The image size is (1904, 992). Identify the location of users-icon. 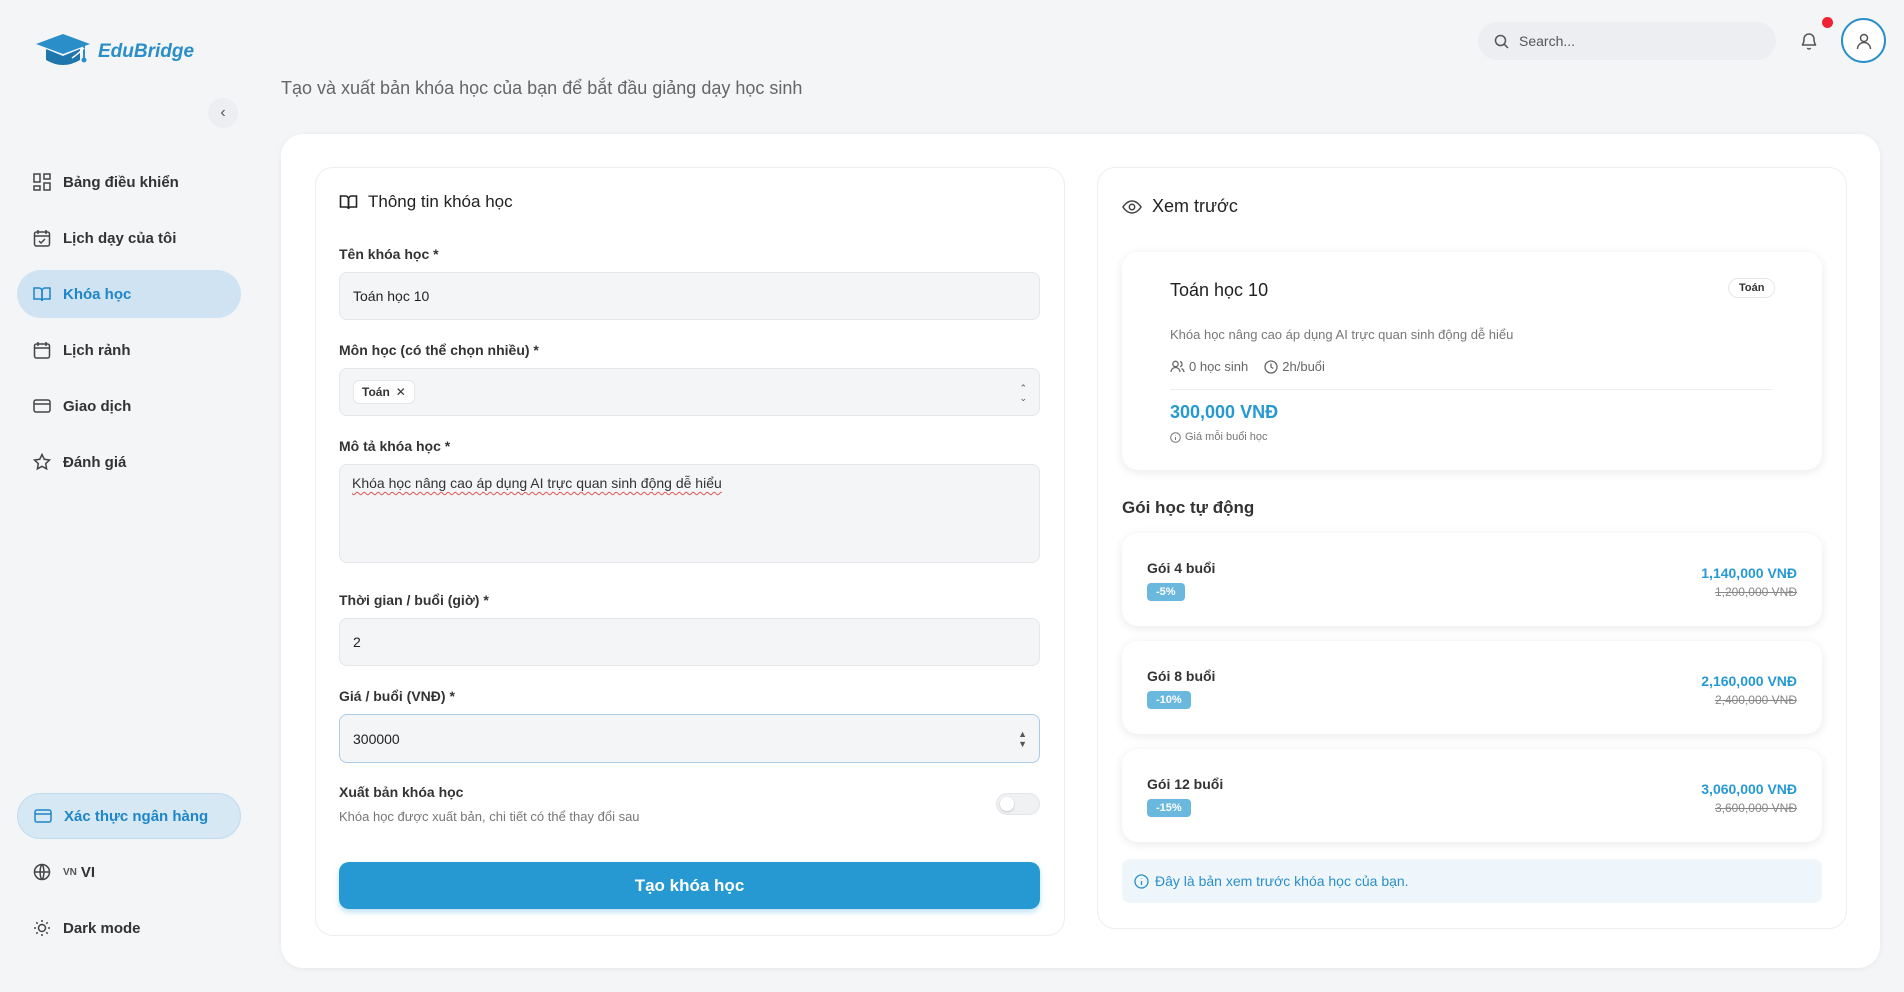
(1177, 366).